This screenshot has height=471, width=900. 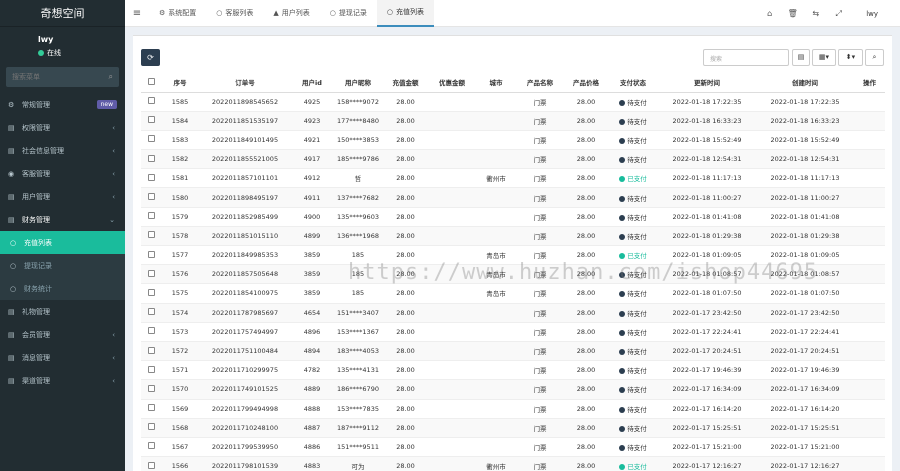 What do you see at coordinates (62, 150) in the screenshot?
I see `sidebar-item-2: ▤ 社会信息管理 ‹` at bounding box center [62, 150].